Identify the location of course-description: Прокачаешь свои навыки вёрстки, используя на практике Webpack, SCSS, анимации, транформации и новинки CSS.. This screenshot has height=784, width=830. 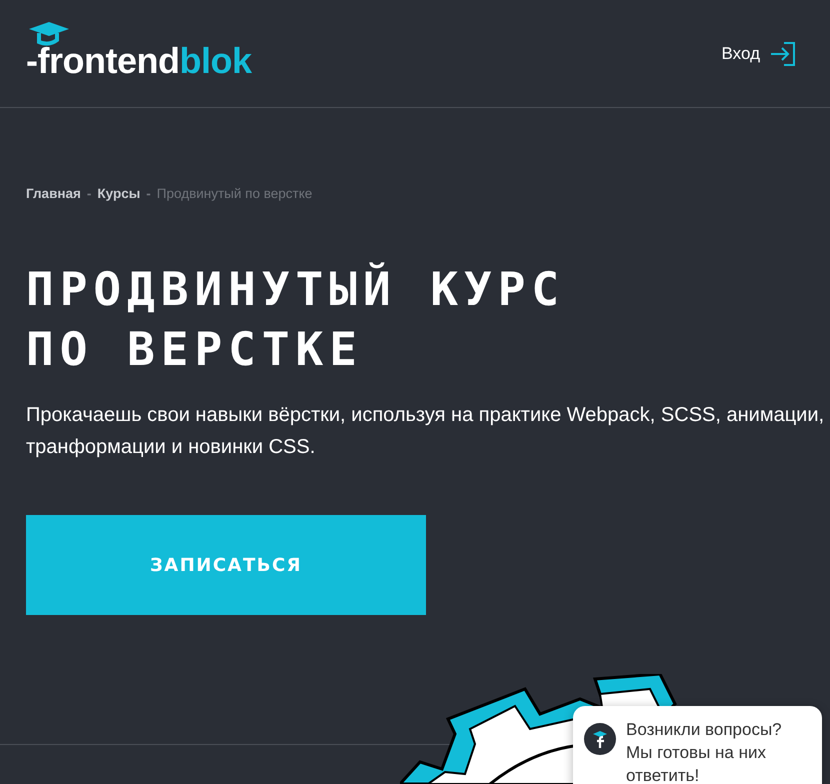
(426, 431).